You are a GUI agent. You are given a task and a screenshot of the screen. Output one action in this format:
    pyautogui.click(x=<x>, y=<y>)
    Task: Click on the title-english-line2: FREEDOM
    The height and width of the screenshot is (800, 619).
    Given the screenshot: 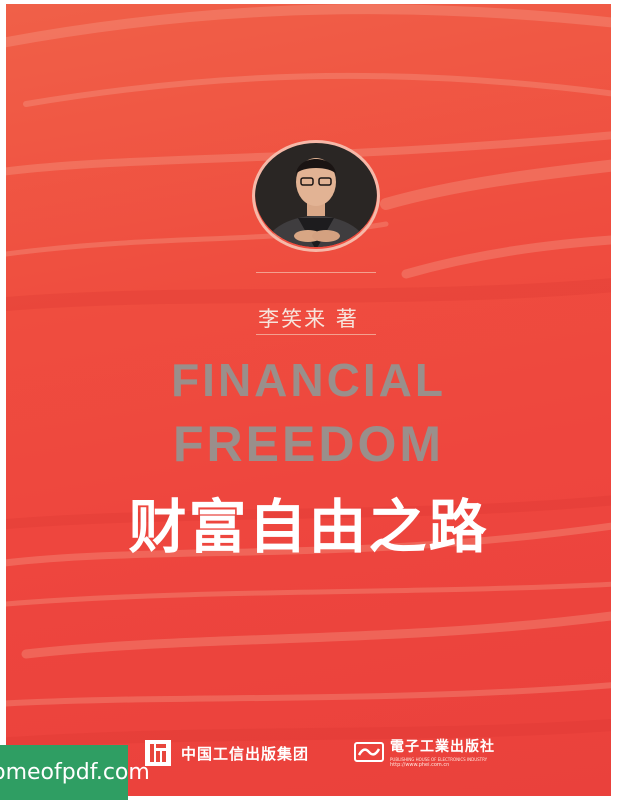 What is the action you would take?
    pyautogui.click(x=308, y=444)
    